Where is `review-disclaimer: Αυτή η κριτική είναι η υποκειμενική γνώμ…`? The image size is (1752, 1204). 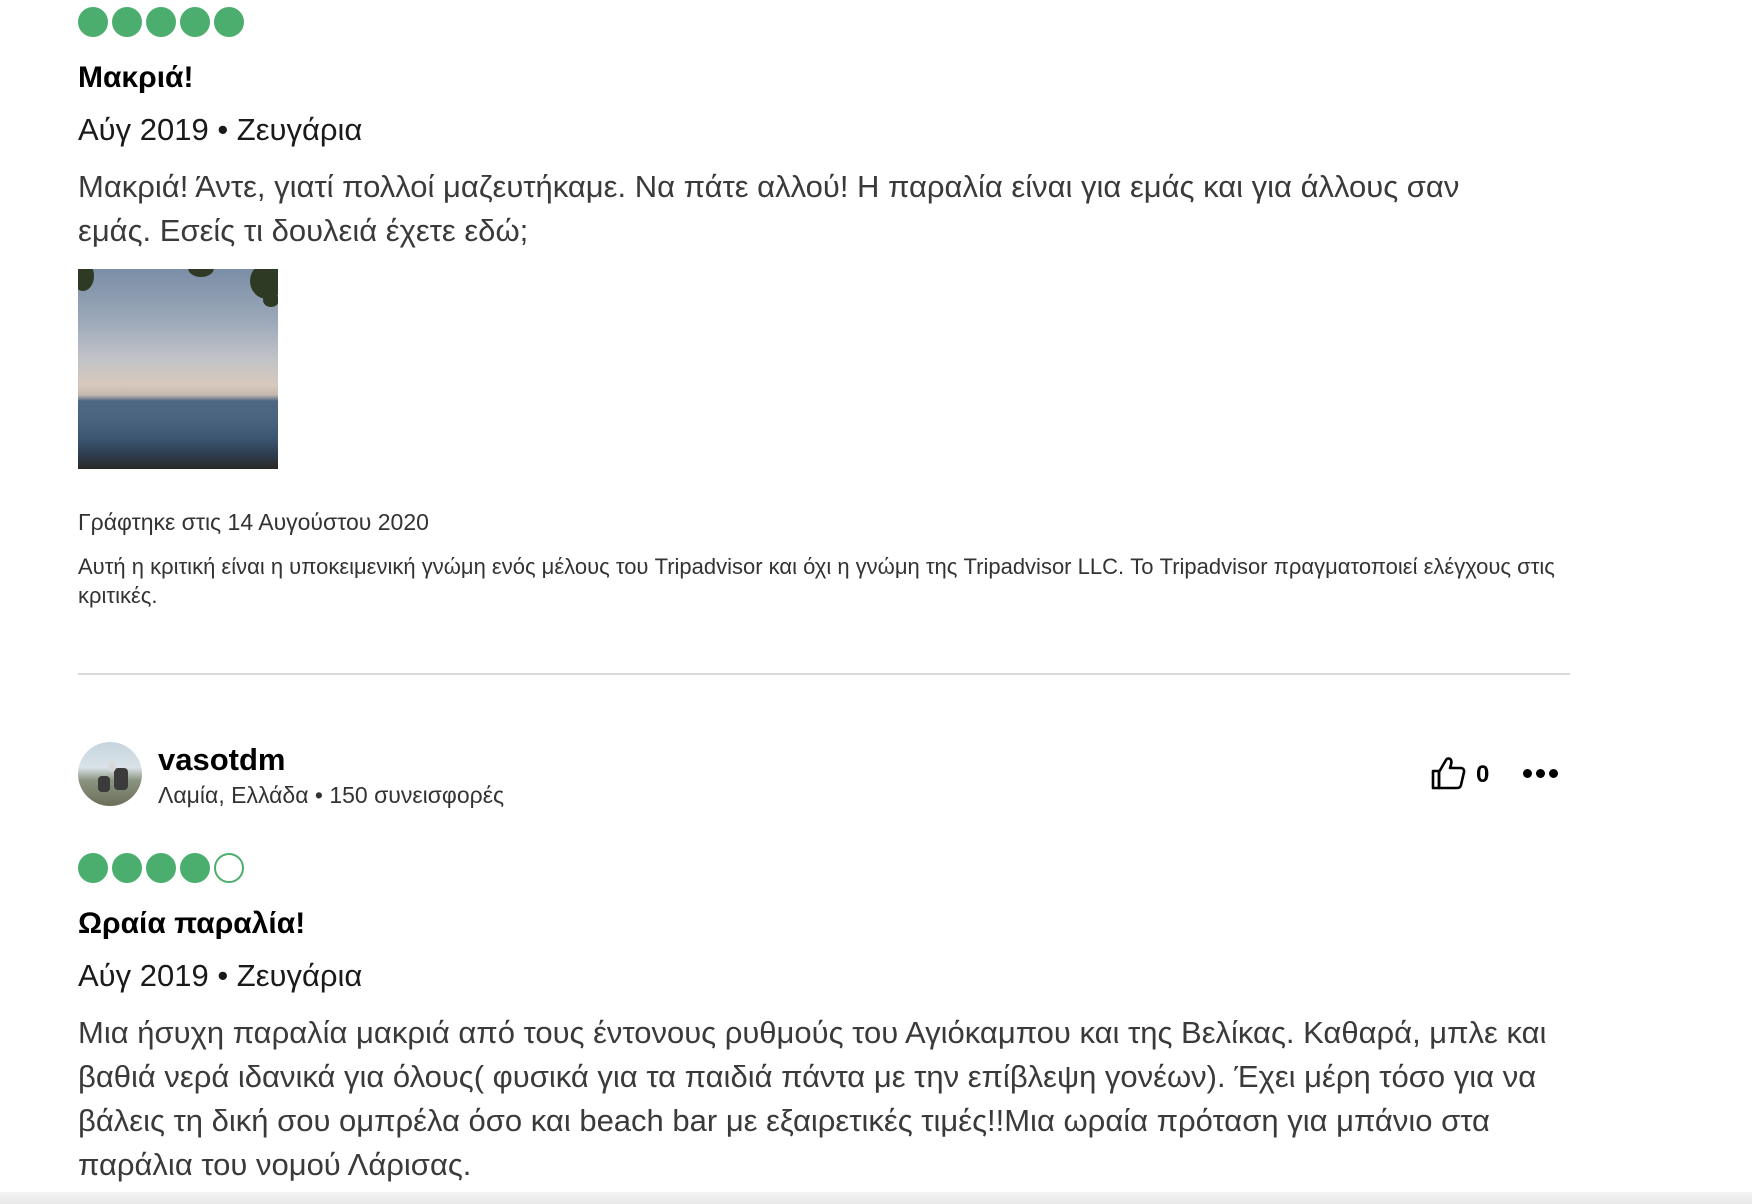 review-disclaimer: Αυτή η κριτική είναι η υποκειμενική γνώμ… is located at coordinates (816, 581).